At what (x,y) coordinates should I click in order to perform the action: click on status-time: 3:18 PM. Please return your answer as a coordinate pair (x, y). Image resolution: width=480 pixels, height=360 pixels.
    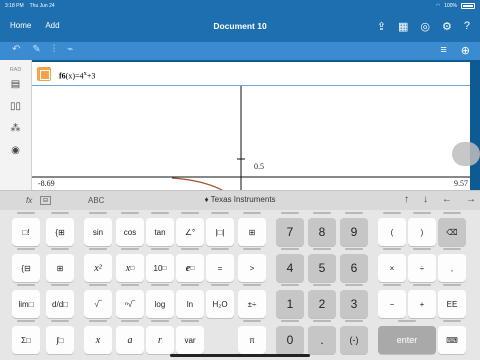
    Looking at the image, I should click on (14, 6).